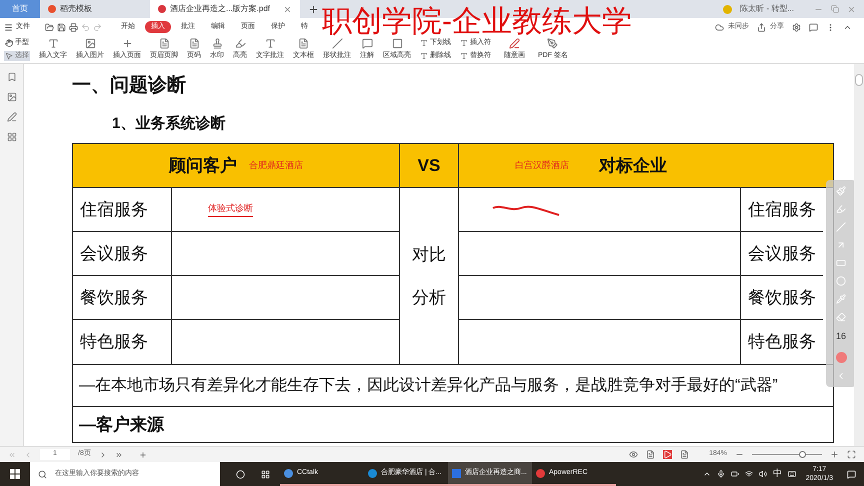 The height and width of the screenshot is (486, 864). I want to click on windows-icon, so click(15, 474).